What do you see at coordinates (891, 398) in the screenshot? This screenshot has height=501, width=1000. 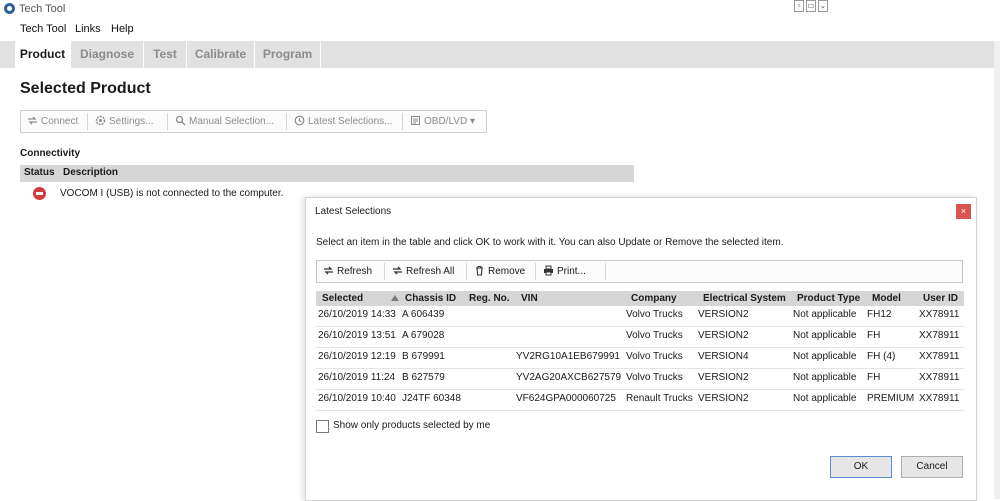 I see `cell-model: PREMIUM` at bounding box center [891, 398].